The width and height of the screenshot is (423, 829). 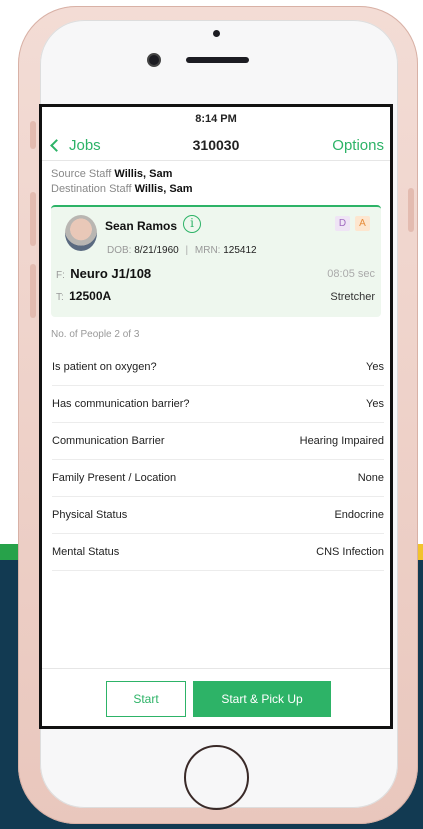 What do you see at coordinates (240, 250) in the screenshot?
I see `mrn-value: 125412` at bounding box center [240, 250].